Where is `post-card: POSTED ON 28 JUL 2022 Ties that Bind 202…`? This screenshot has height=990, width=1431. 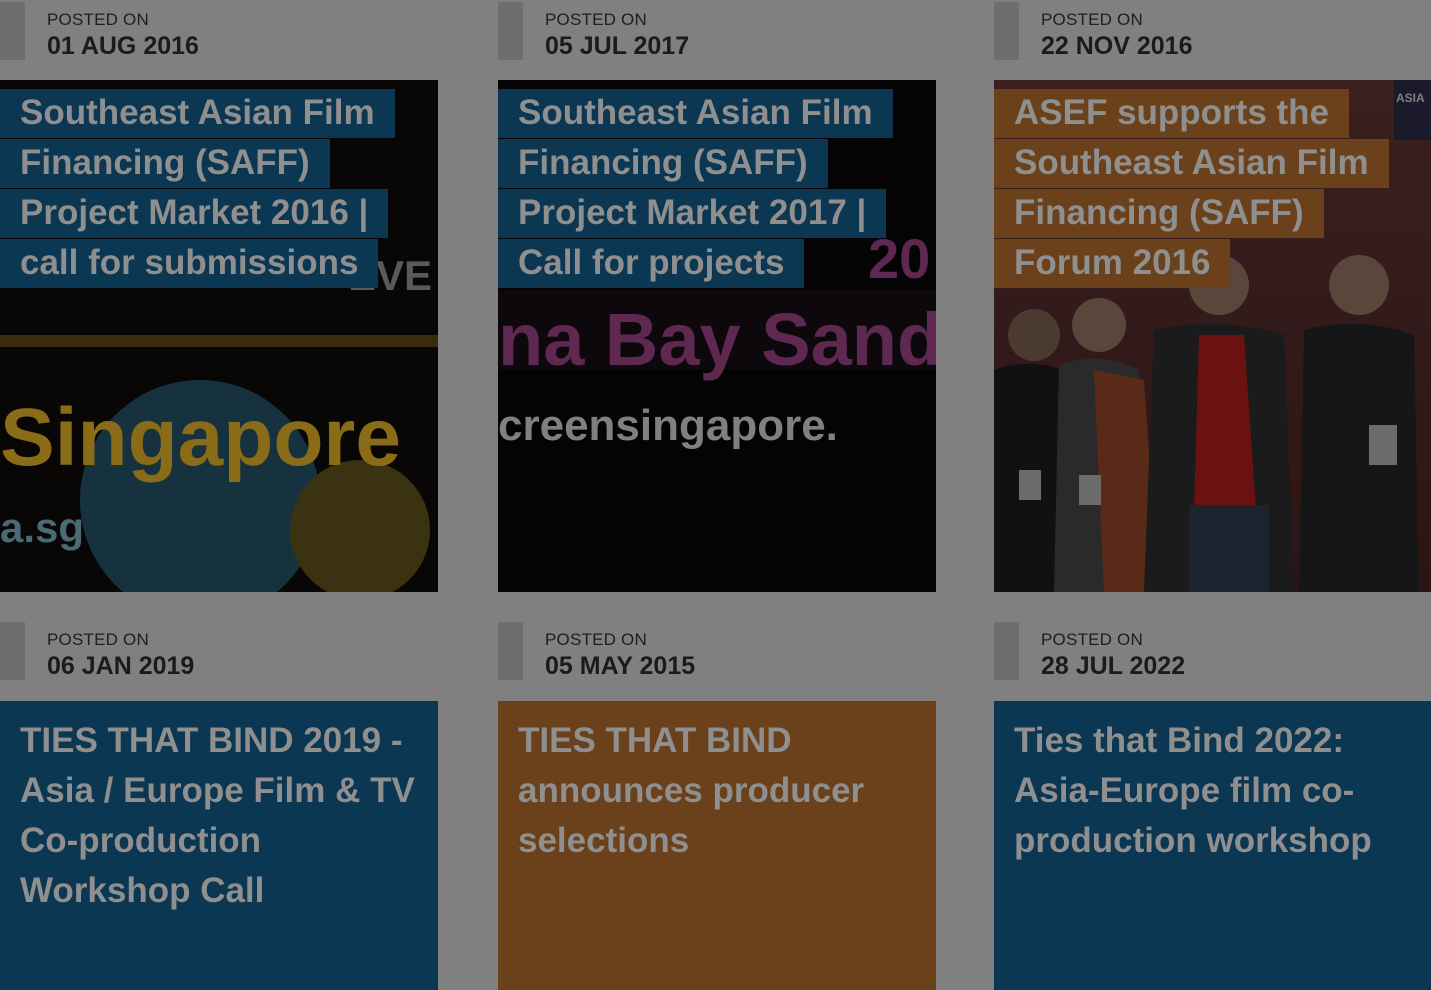 post-card: POSTED ON 28 JUL 2022 Ties that Bind 202… is located at coordinates (1212, 805).